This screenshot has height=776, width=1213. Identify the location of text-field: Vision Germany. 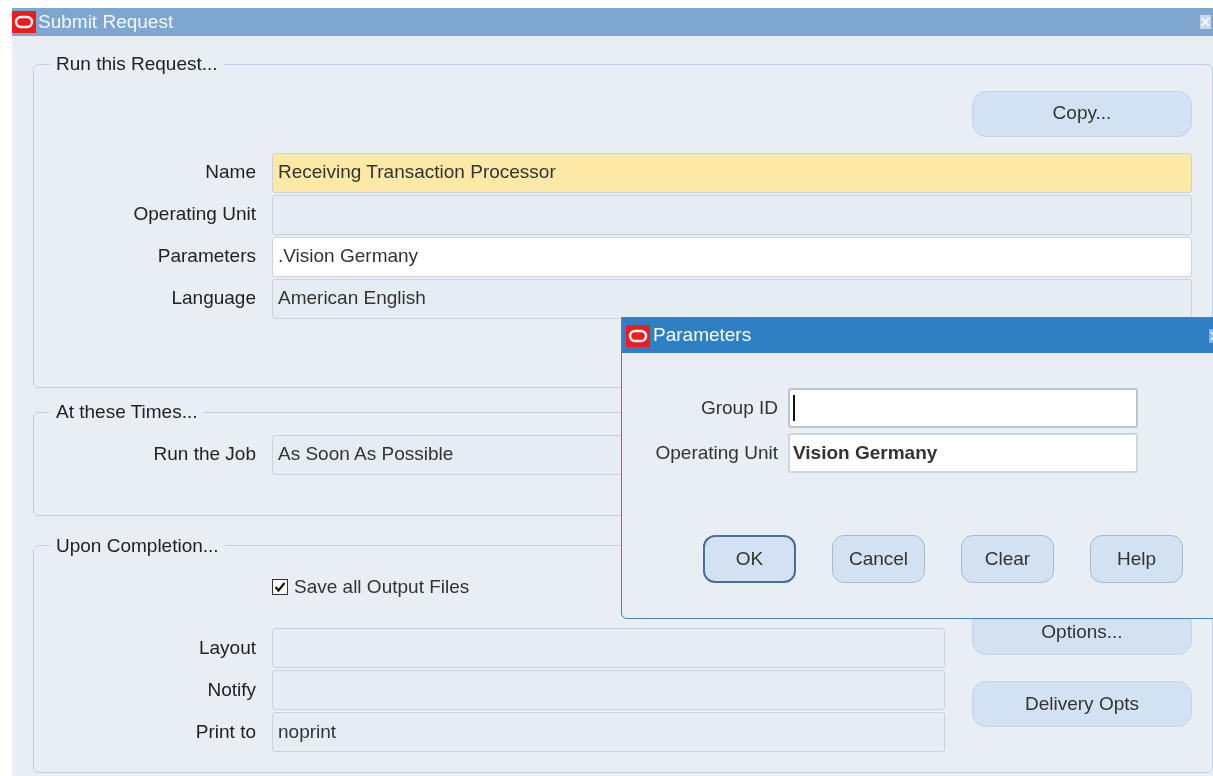
(963, 453).